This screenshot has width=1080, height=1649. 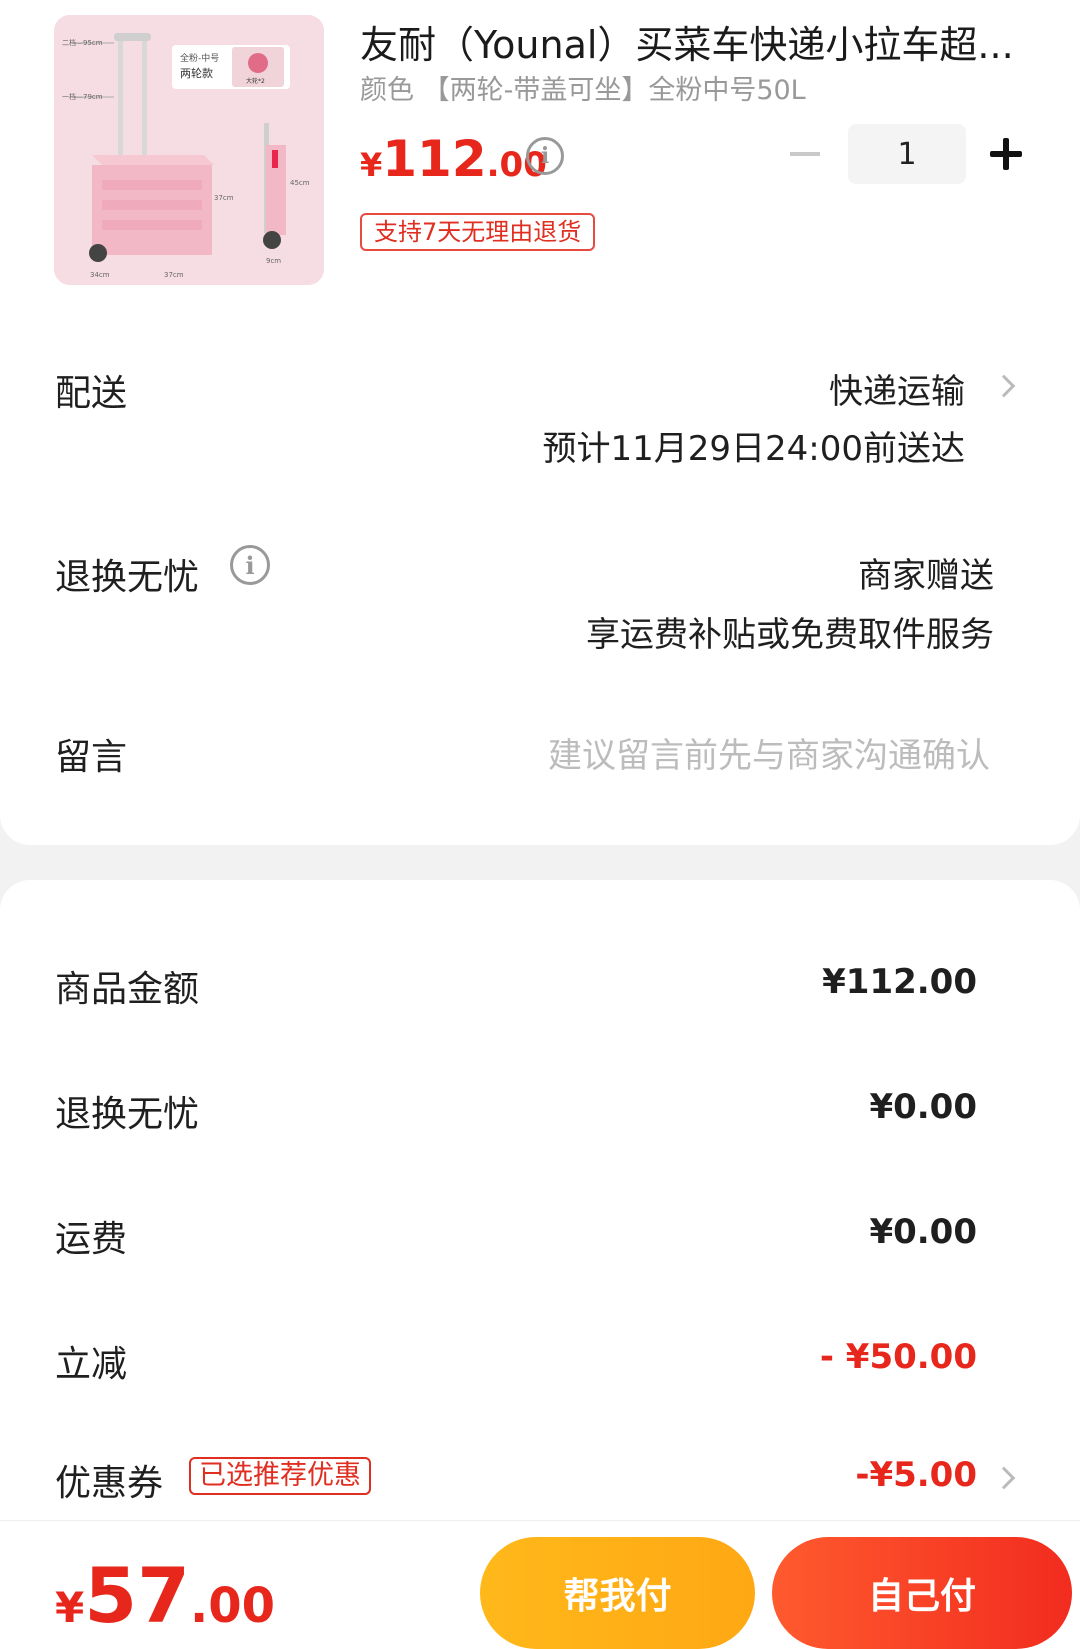 What do you see at coordinates (273, 261) in the screenshot?
I see `dim-label-s: 9cm` at bounding box center [273, 261].